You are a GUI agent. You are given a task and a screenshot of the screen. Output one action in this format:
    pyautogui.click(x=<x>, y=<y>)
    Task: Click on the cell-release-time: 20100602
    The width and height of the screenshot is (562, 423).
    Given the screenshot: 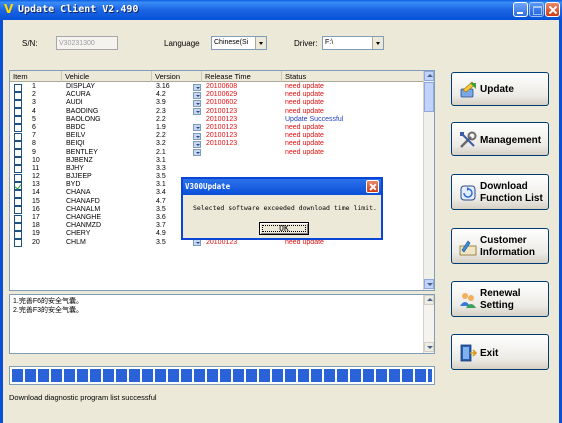 What is the action you would take?
    pyautogui.click(x=222, y=103)
    